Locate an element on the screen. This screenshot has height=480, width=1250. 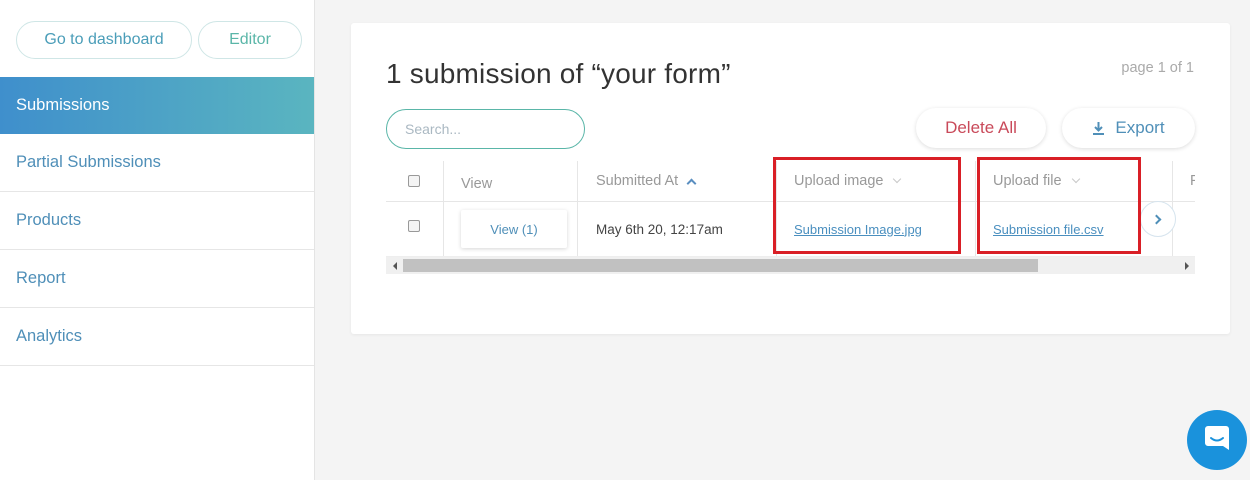
triangle-right-icon is located at coordinates (1186, 265).